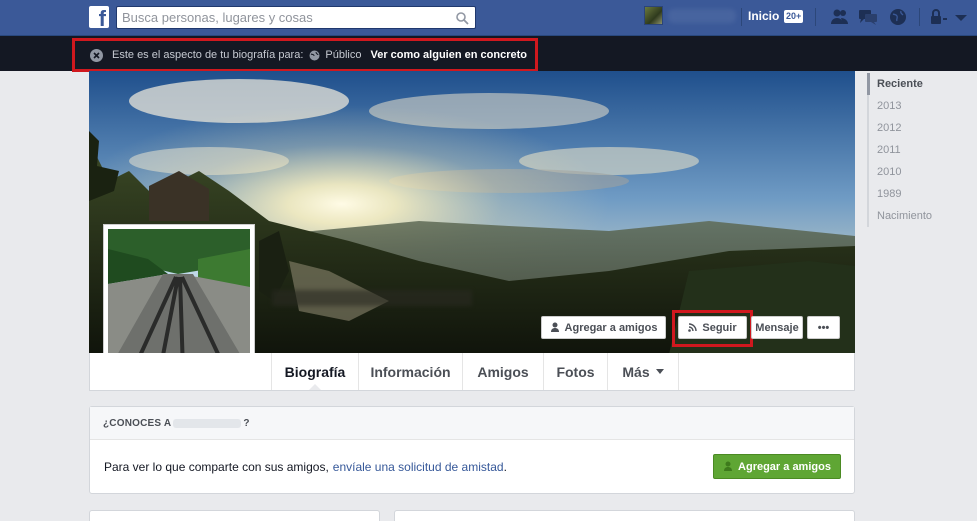  Describe the element at coordinates (636, 371) in the screenshot. I see `tab-label: Más` at that location.